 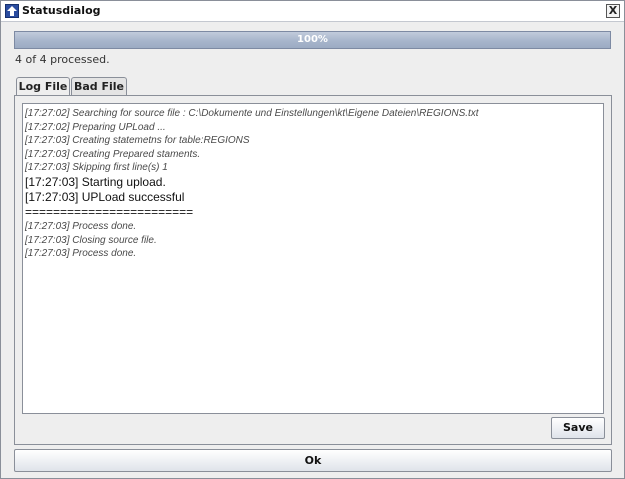 What do you see at coordinates (613, 11) in the screenshot?
I see `close-button: X` at bounding box center [613, 11].